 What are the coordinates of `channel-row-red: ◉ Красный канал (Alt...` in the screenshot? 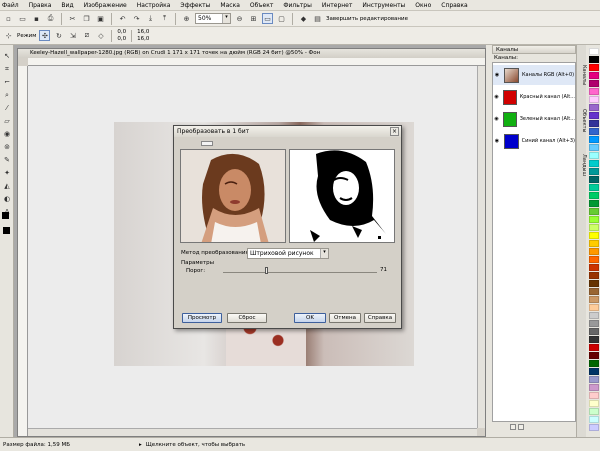 It's located at (534, 97).